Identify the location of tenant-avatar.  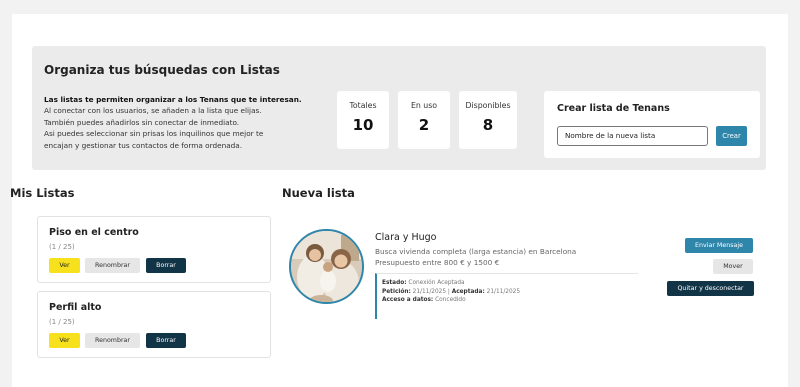
(326, 266).